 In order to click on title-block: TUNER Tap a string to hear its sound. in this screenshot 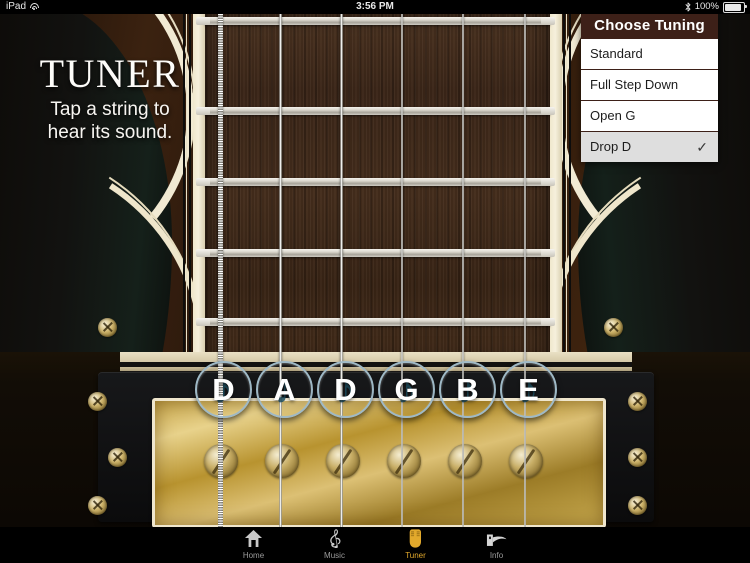, I will do `click(110, 98)`.